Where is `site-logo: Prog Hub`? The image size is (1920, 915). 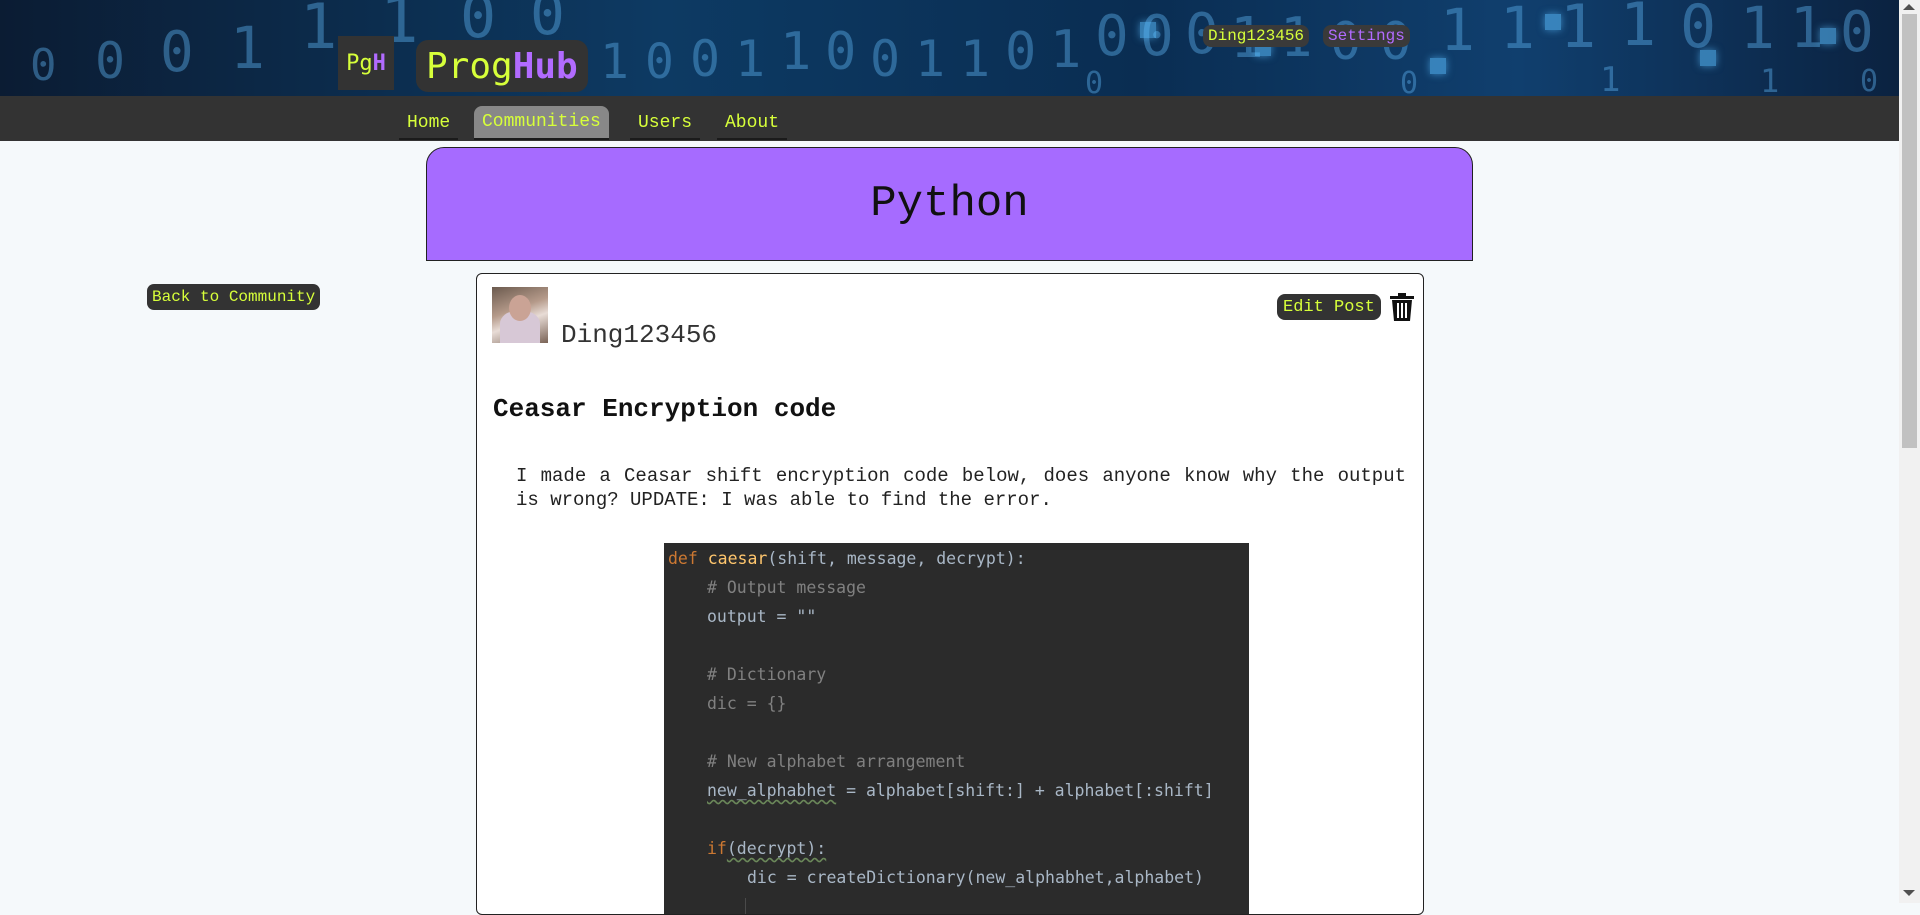 site-logo: Prog Hub is located at coordinates (502, 66).